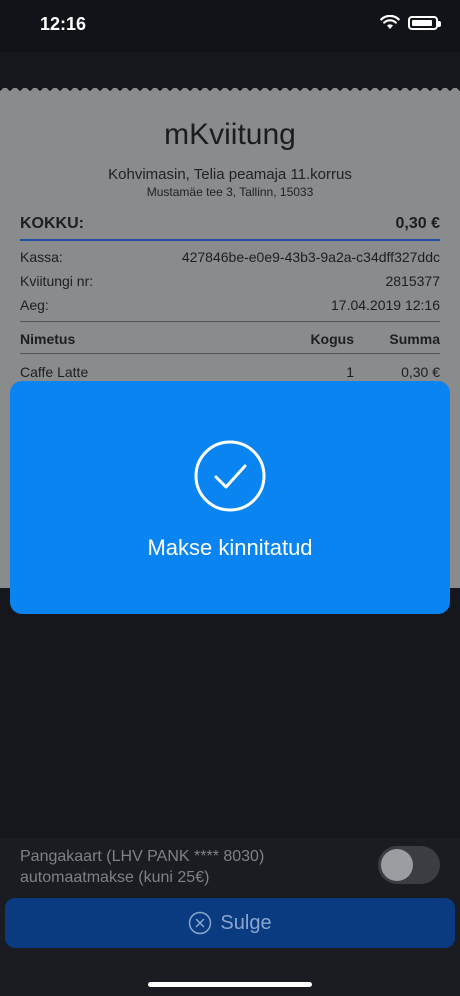 The width and height of the screenshot is (460, 996). I want to click on list-item: Caffe Latte 1 0,30 €, so click(230, 372).